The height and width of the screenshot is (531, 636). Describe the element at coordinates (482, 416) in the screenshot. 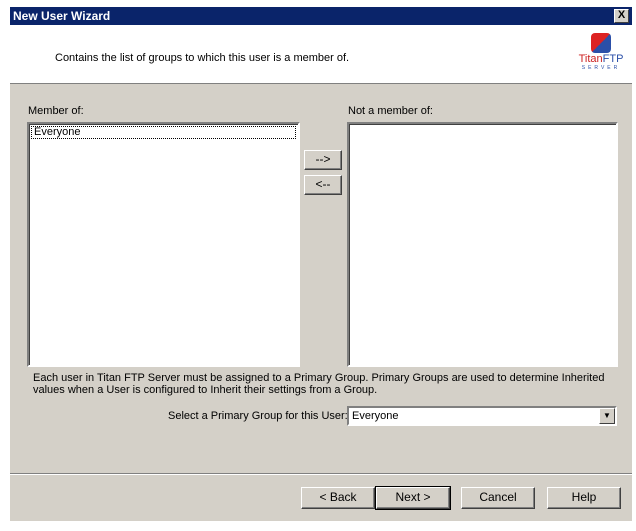

I see `primary-group-select: Everyone ▼` at that location.